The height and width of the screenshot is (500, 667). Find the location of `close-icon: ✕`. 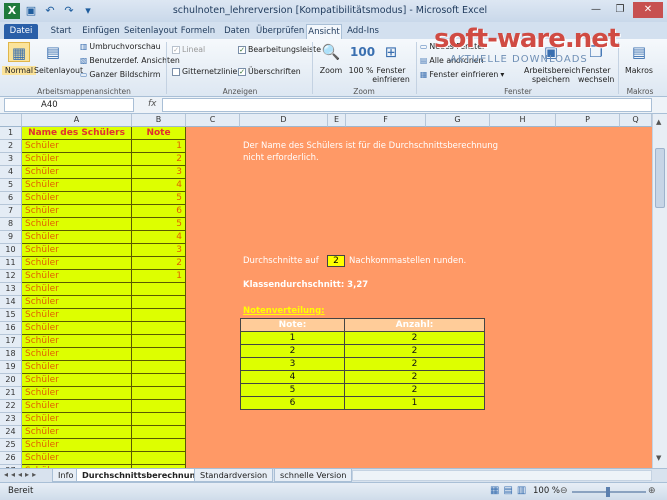

close-icon: ✕ is located at coordinates (648, 10).